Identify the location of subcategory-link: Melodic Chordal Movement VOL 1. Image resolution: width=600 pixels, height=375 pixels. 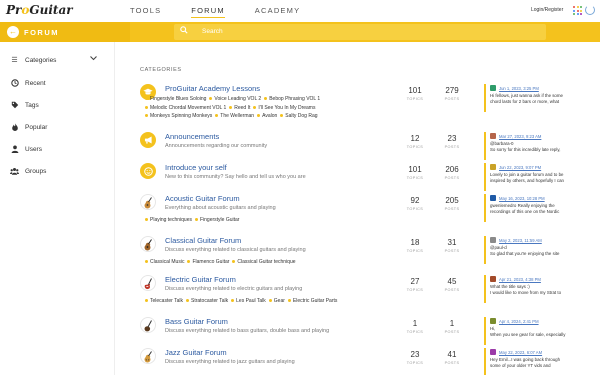
(185, 108).